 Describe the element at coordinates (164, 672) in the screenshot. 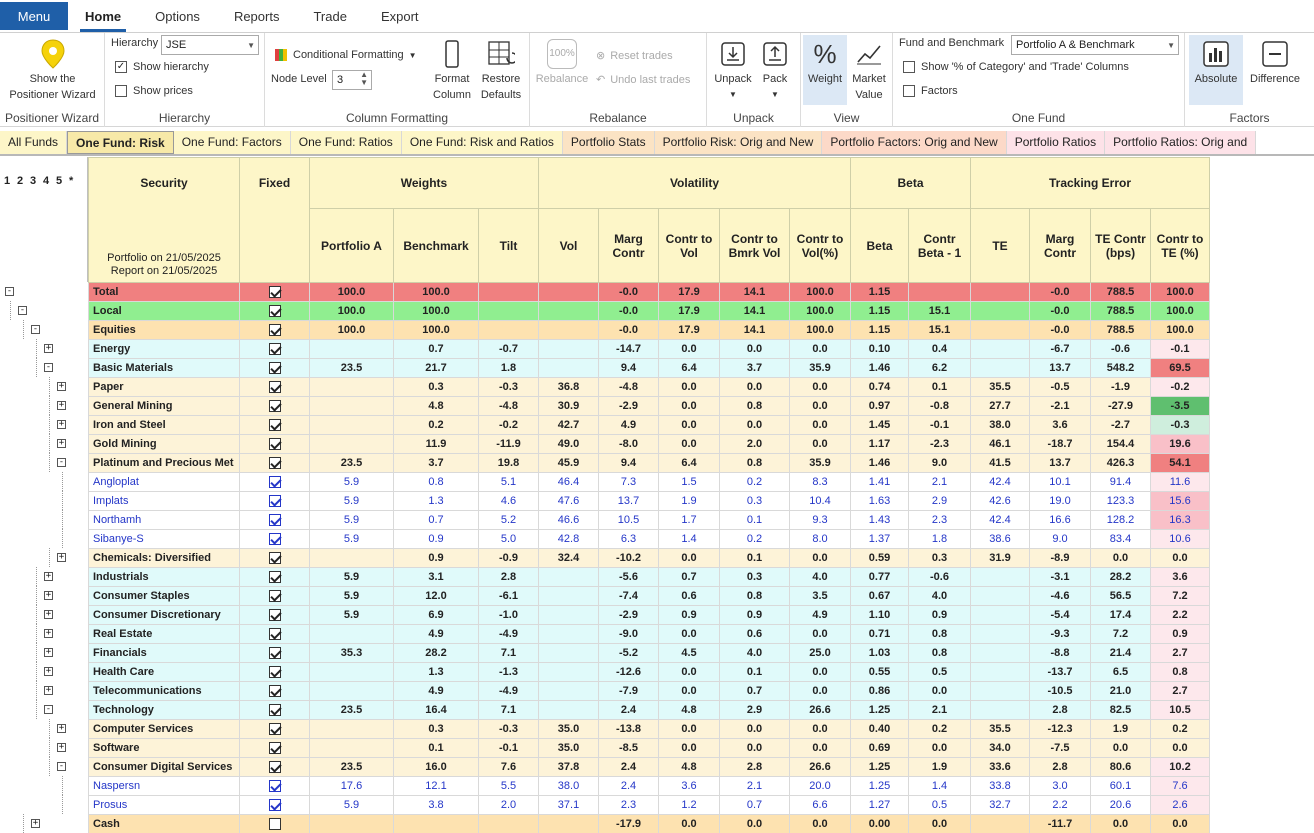

I see `security-name: Health Care` at that location.